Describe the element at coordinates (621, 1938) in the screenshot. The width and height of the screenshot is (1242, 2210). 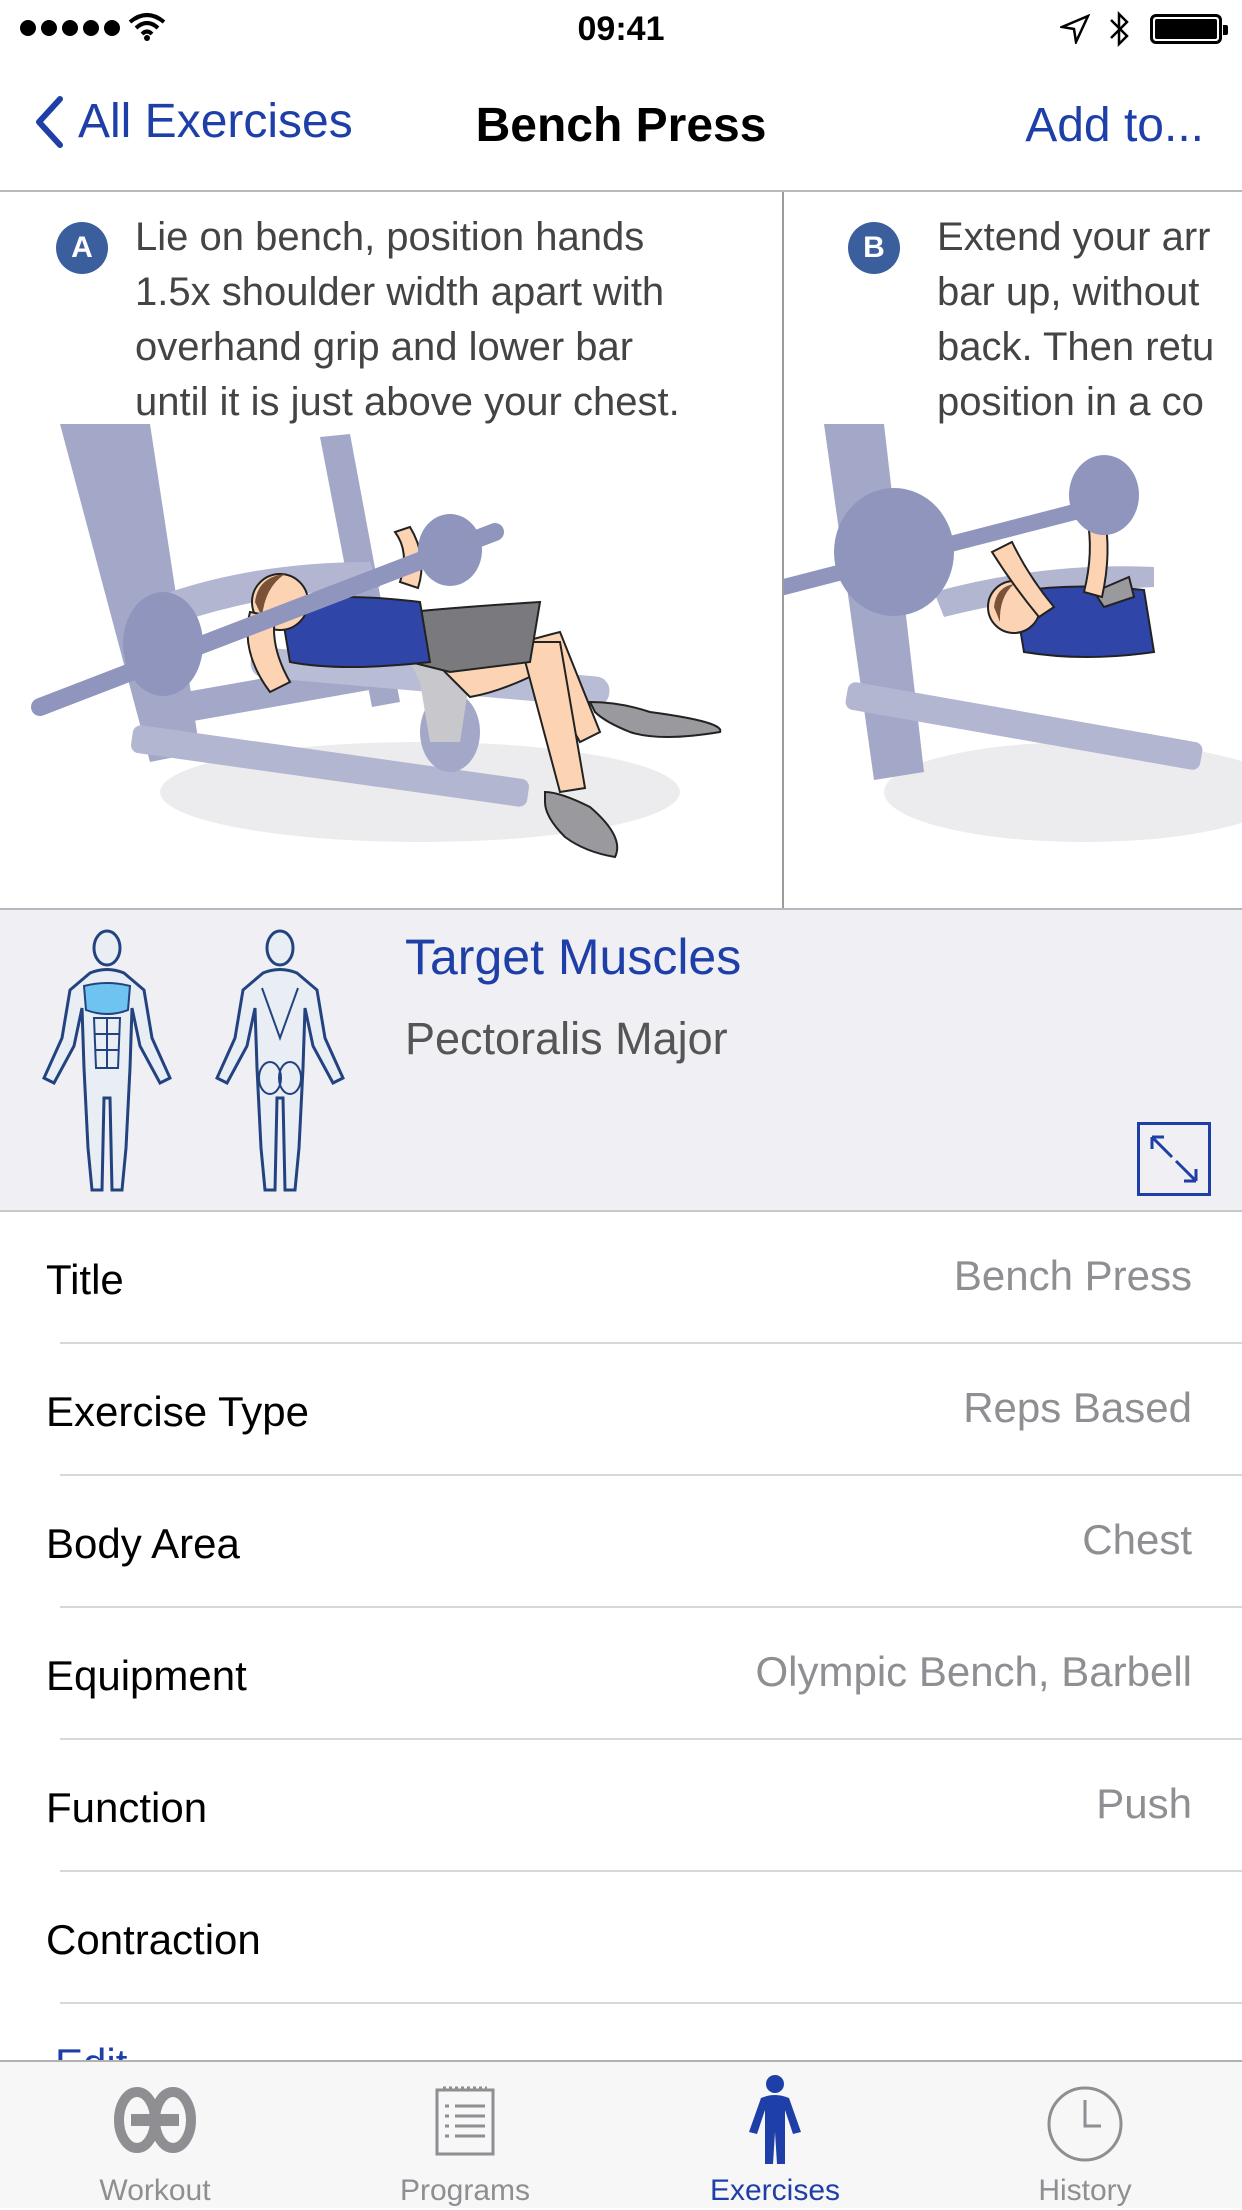
I see `detail-row-contraction: Contraction` at that location.